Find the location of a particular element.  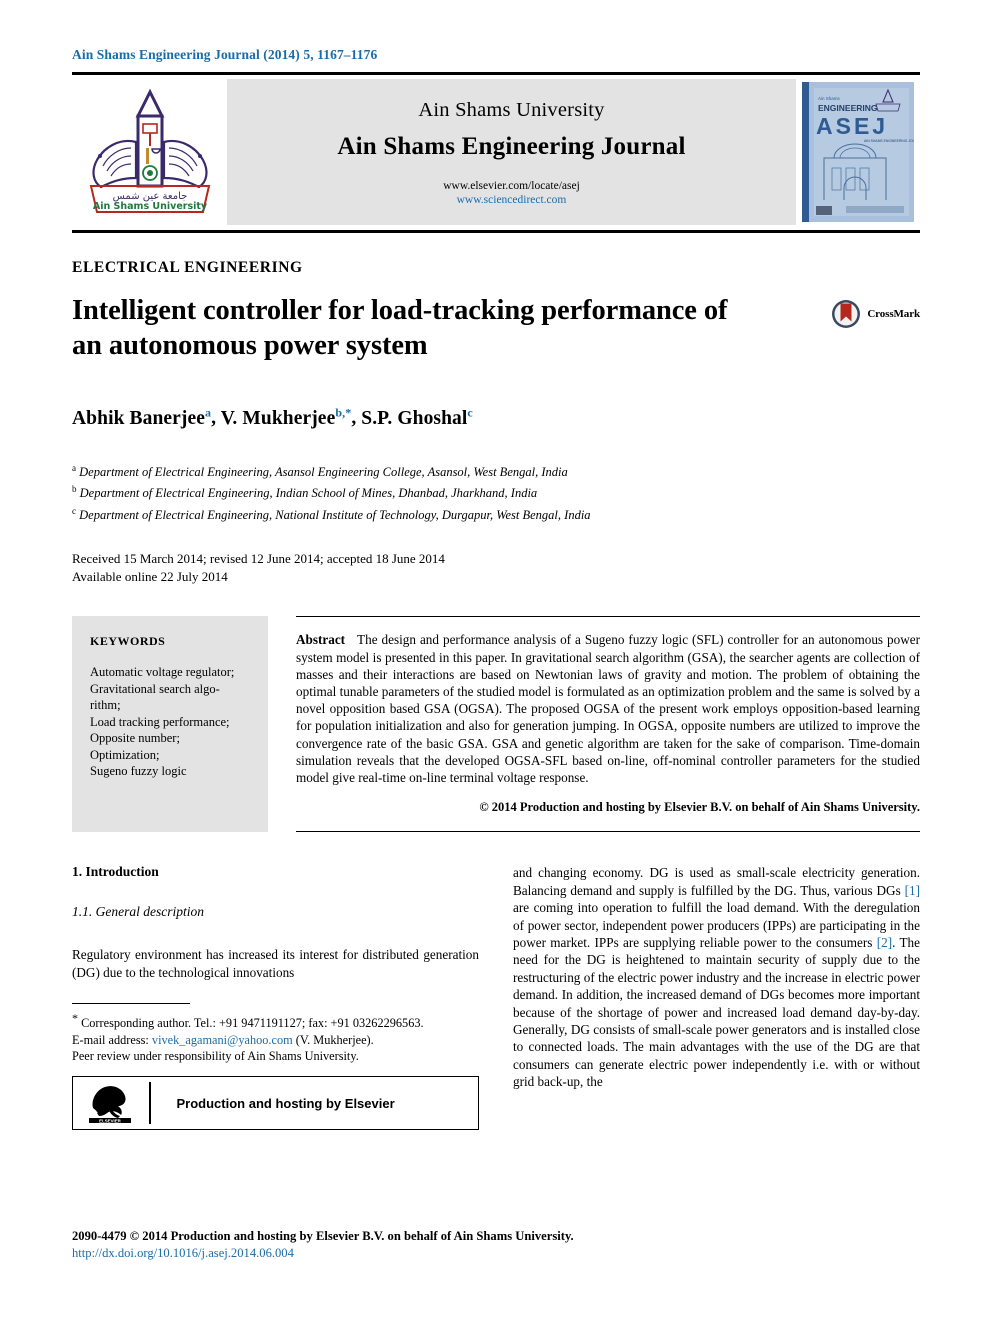

cover-acronym-sub: AIN SHAMS ENGINEERING JOURNAL is located at coordinates (889, 141).